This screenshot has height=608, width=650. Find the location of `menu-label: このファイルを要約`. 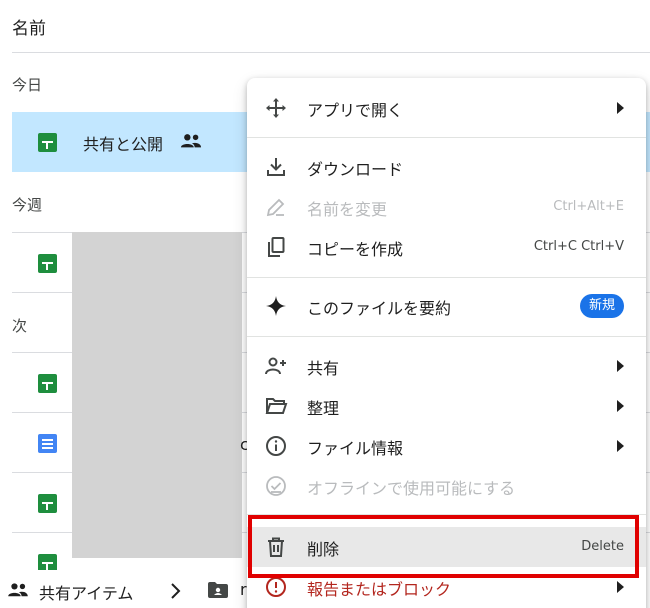

menu-label: このファイルを要約 is located at coordinates (379, 308).